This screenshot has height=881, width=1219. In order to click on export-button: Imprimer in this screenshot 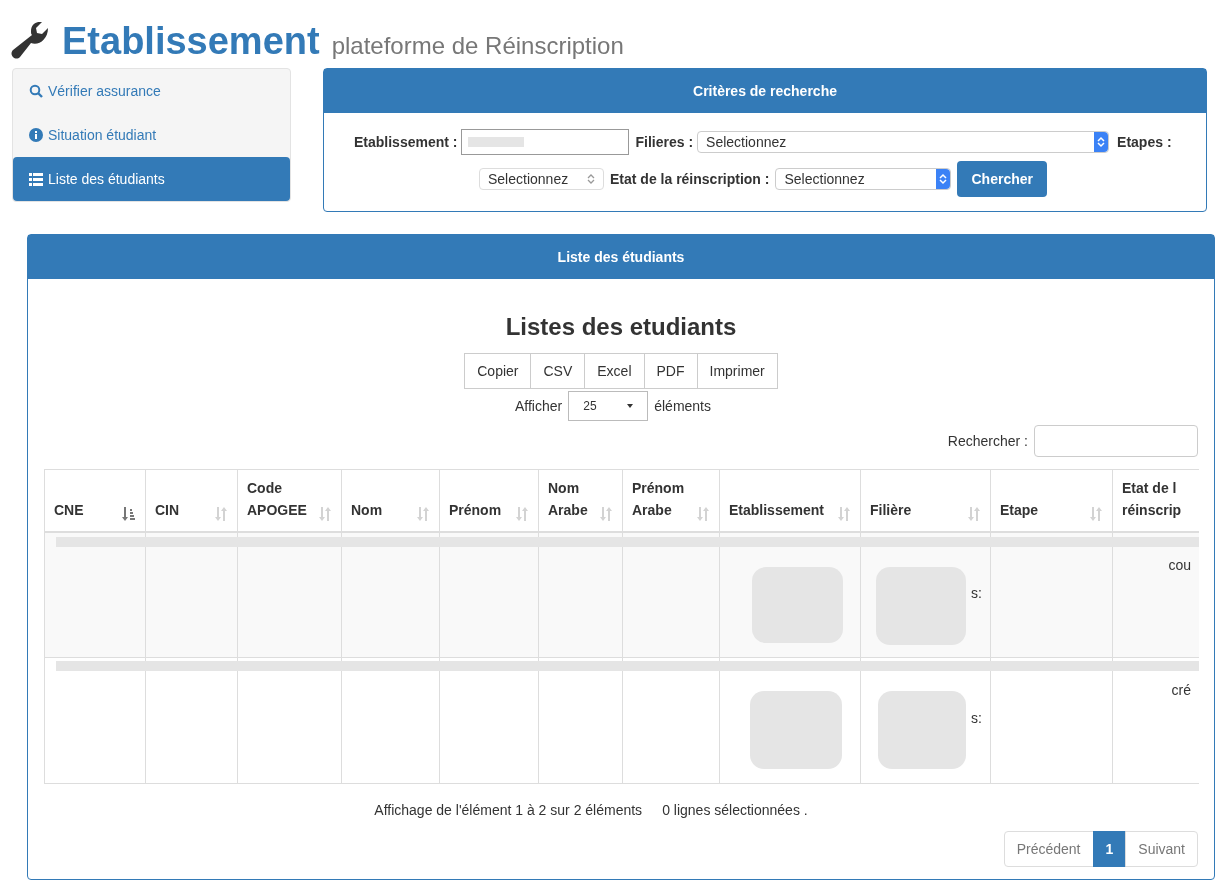, I will do `click(737, 371)`.